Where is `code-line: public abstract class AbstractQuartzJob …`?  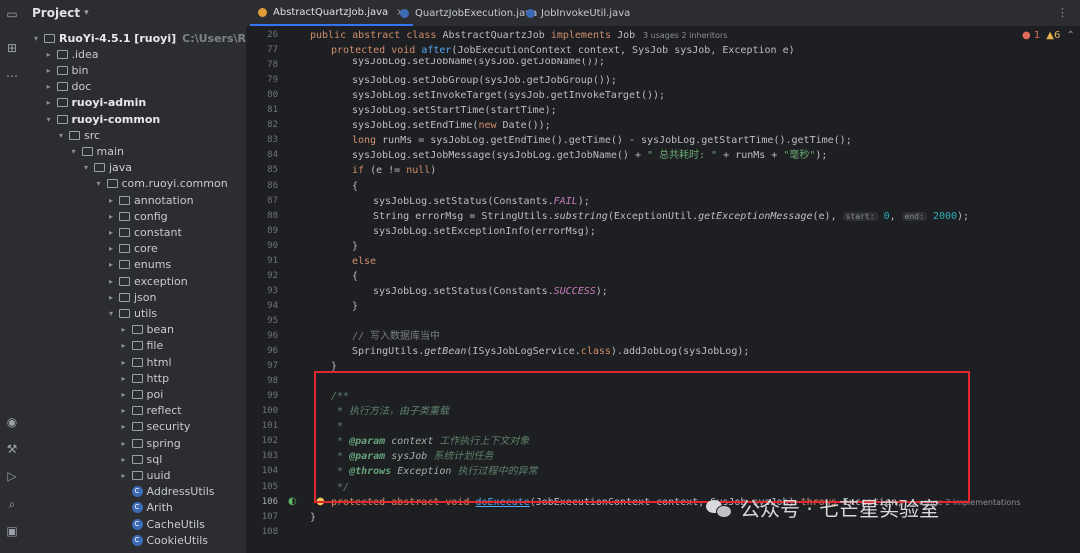 code-line: public abstract class AbstractQuartzJob … is located at coordinates (472, 35).